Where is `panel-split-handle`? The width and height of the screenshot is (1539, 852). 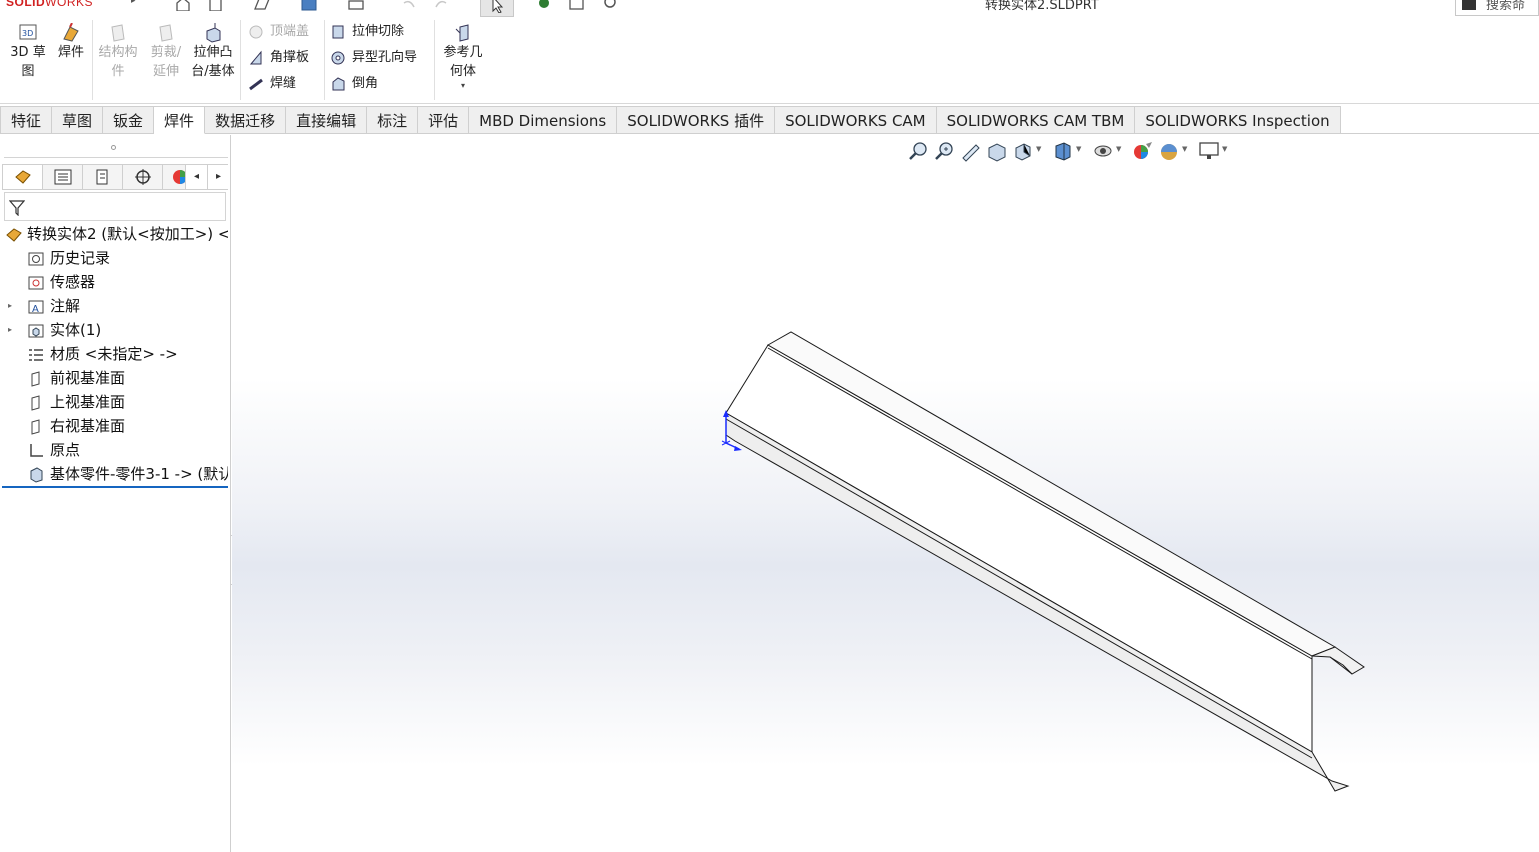
panel-split-handle is located at coordinates (113, 147).